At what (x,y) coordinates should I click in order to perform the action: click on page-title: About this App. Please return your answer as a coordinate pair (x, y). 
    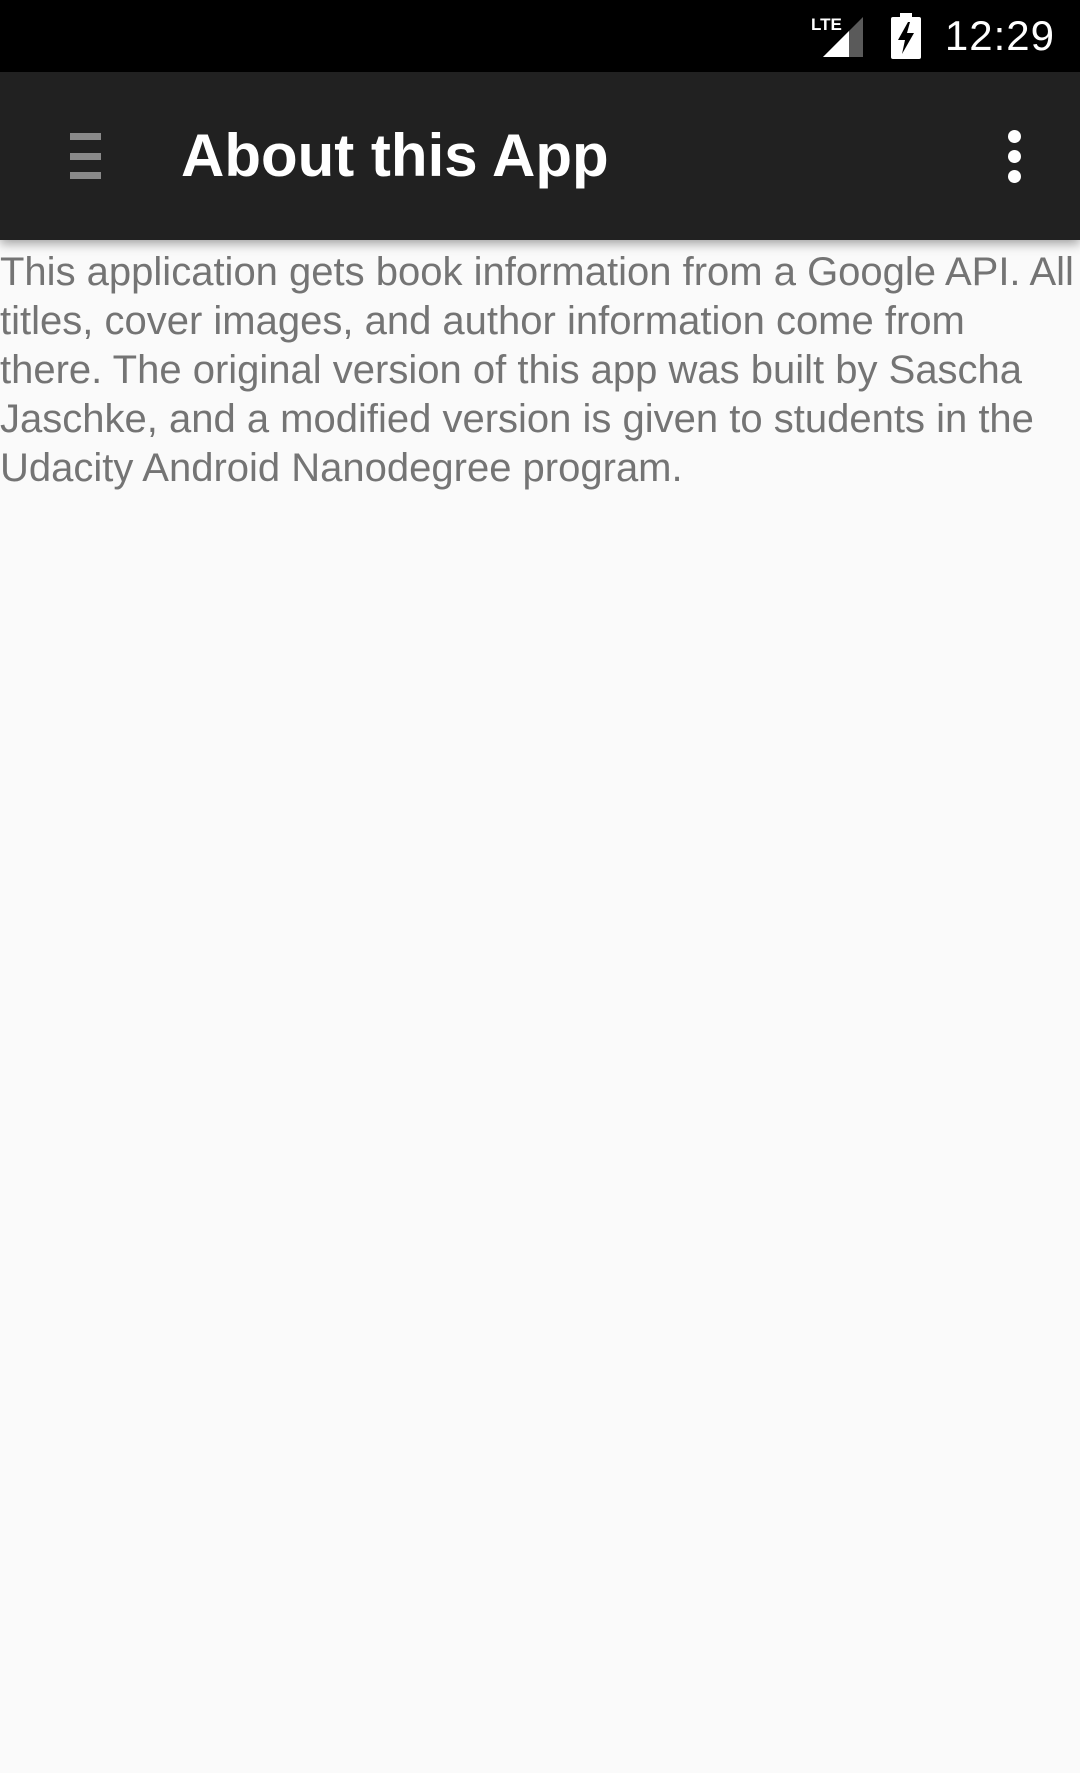
    Looking at the image, I should click on (395, 155).